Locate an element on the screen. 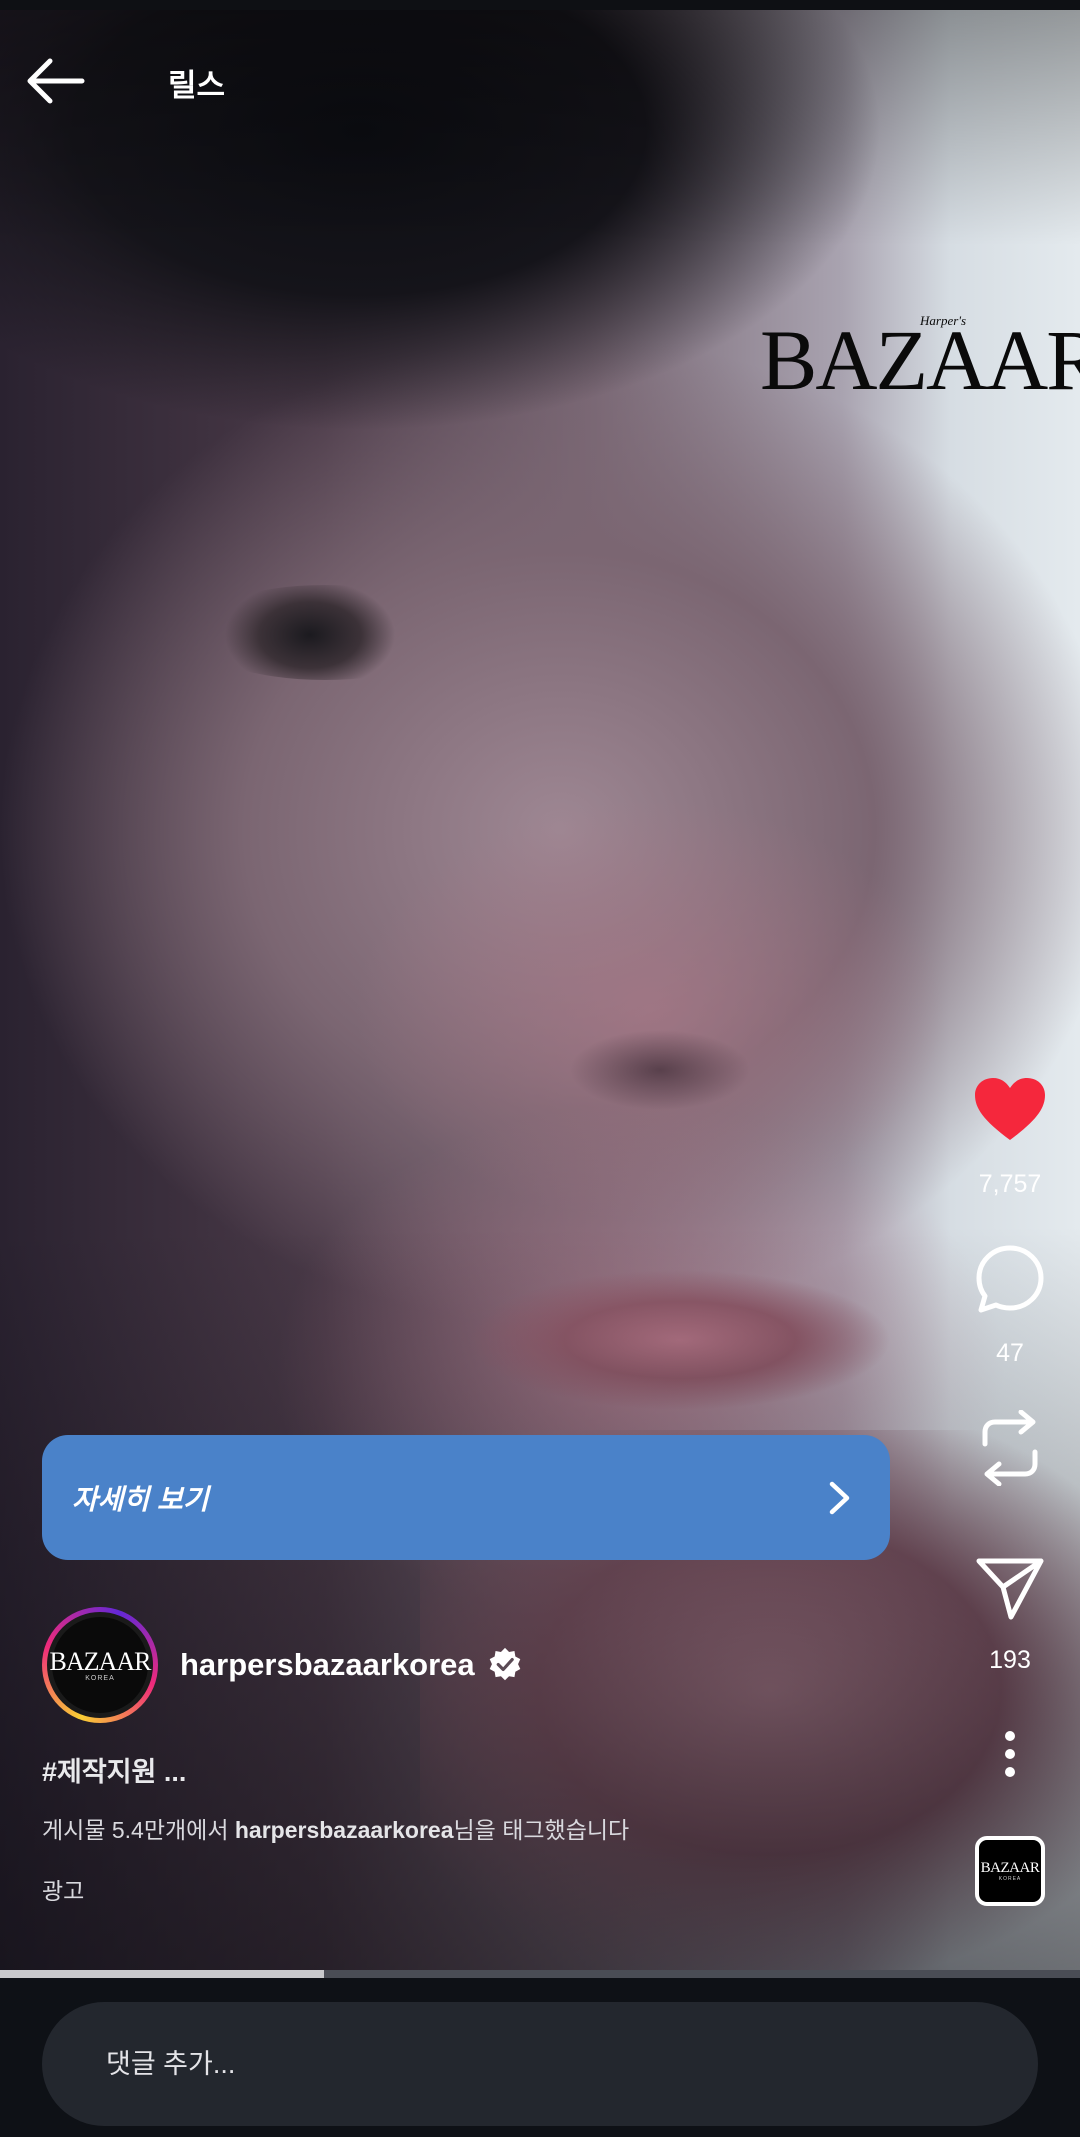 This screenshot has width=1080, height=2137. learn-more-label: 자세히 보기 is located at coordinates (140, 1499).